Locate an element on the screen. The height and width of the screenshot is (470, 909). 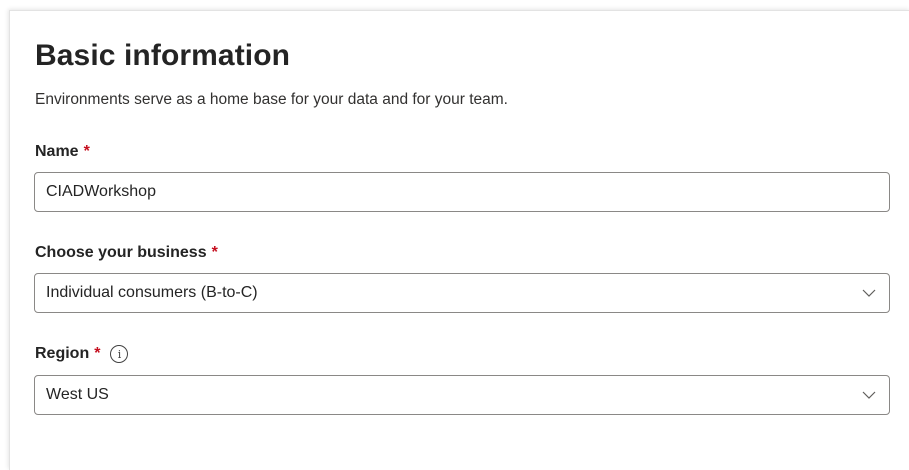
region-selected-value: West US is located at coordinates (77, 394).